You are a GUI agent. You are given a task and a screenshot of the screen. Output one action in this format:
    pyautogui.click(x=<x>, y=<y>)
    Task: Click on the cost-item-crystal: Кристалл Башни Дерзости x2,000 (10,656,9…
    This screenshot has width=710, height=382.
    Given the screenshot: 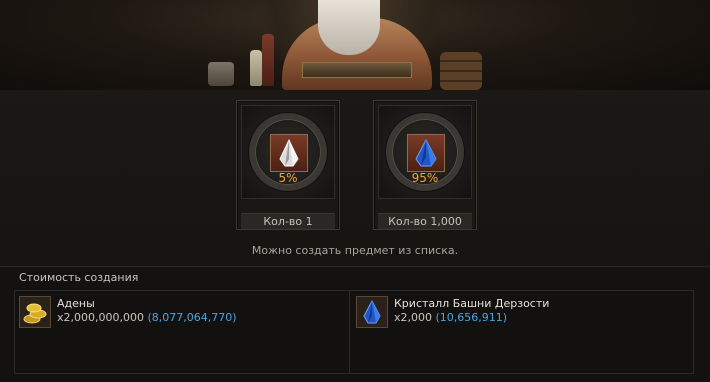 What is the action you would take?
    pyautogui.click(x=521, y=313)
    